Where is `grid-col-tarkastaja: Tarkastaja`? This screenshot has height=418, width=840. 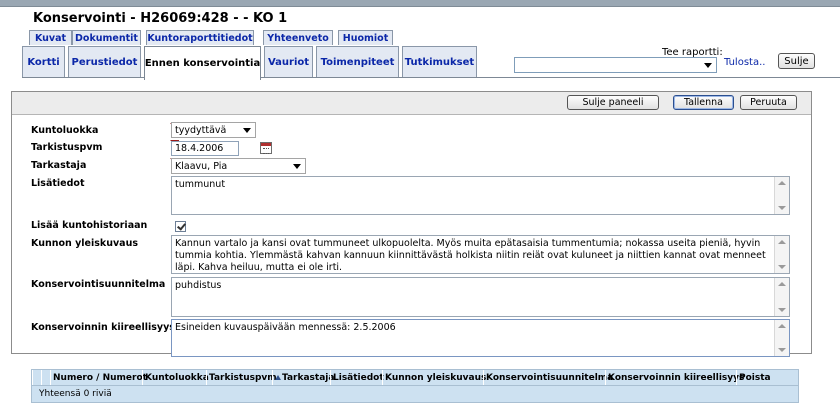 grid-col-tarkastaja: Tarkastaja is located at coordinates (303, 377).